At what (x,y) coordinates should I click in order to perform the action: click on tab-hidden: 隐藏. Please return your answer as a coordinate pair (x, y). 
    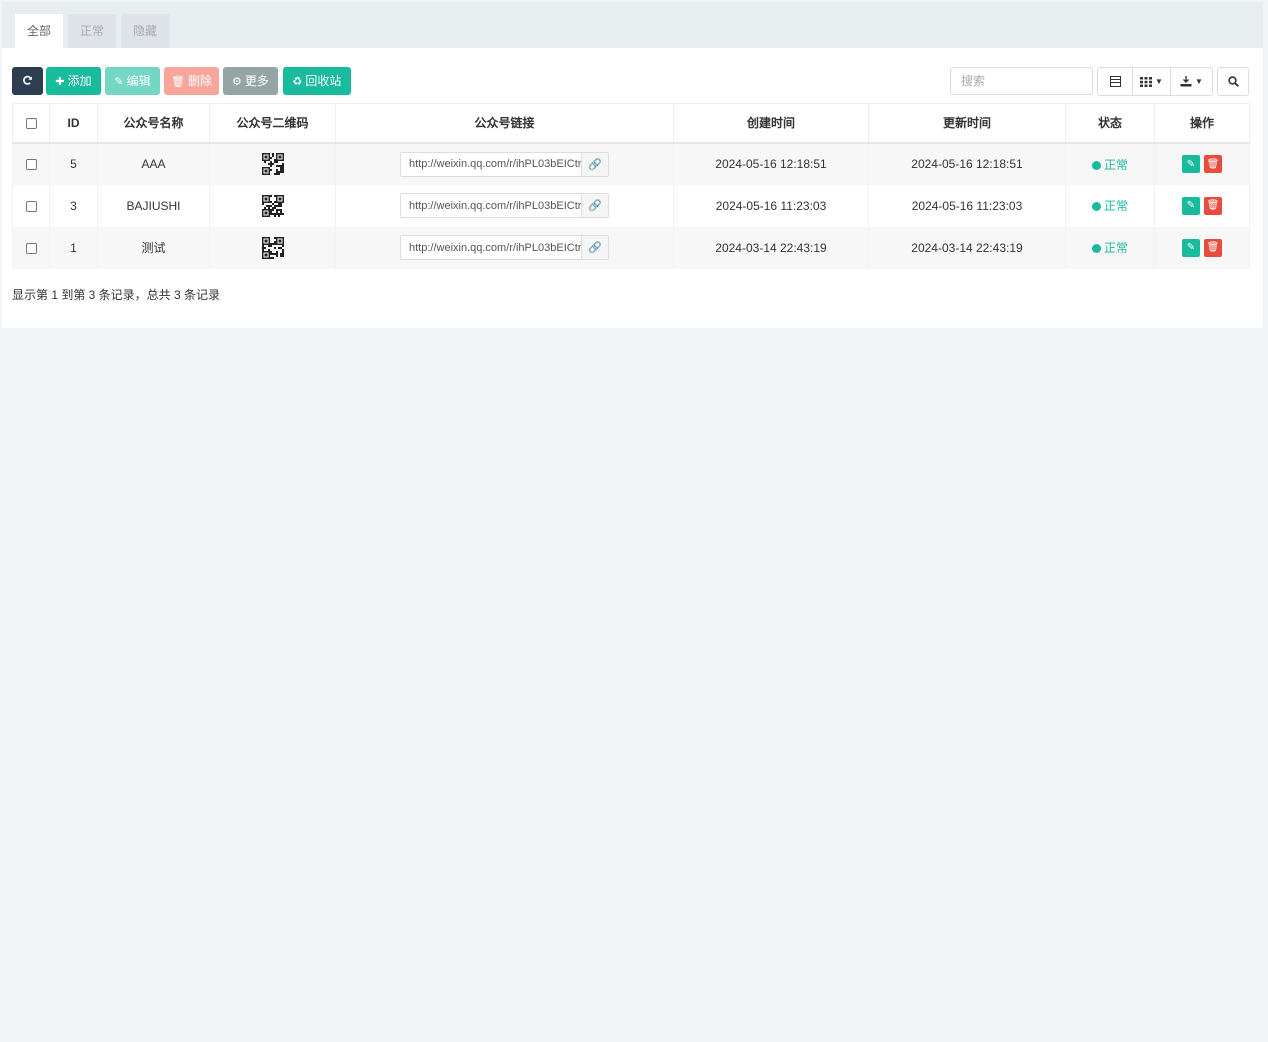
    Looking at the image, I should click on (145, 31).